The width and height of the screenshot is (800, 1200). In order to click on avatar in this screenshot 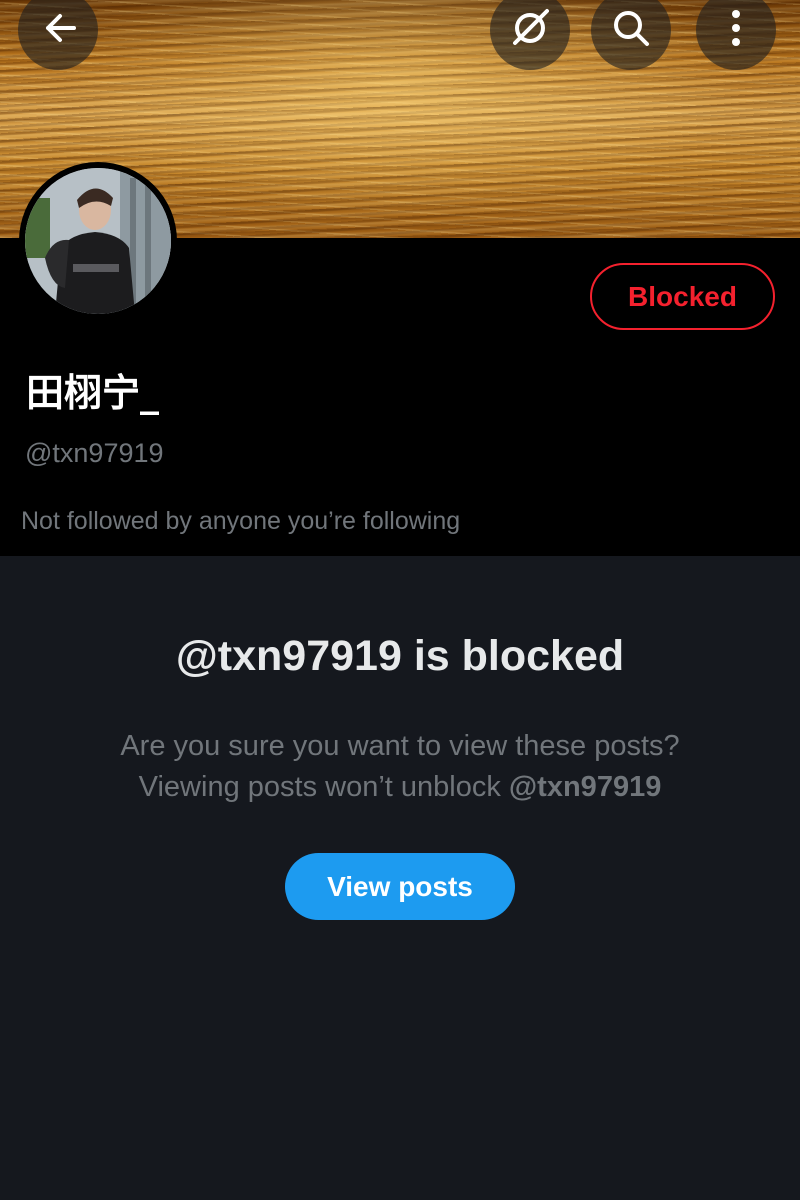, I will do `click(98, 241)`.